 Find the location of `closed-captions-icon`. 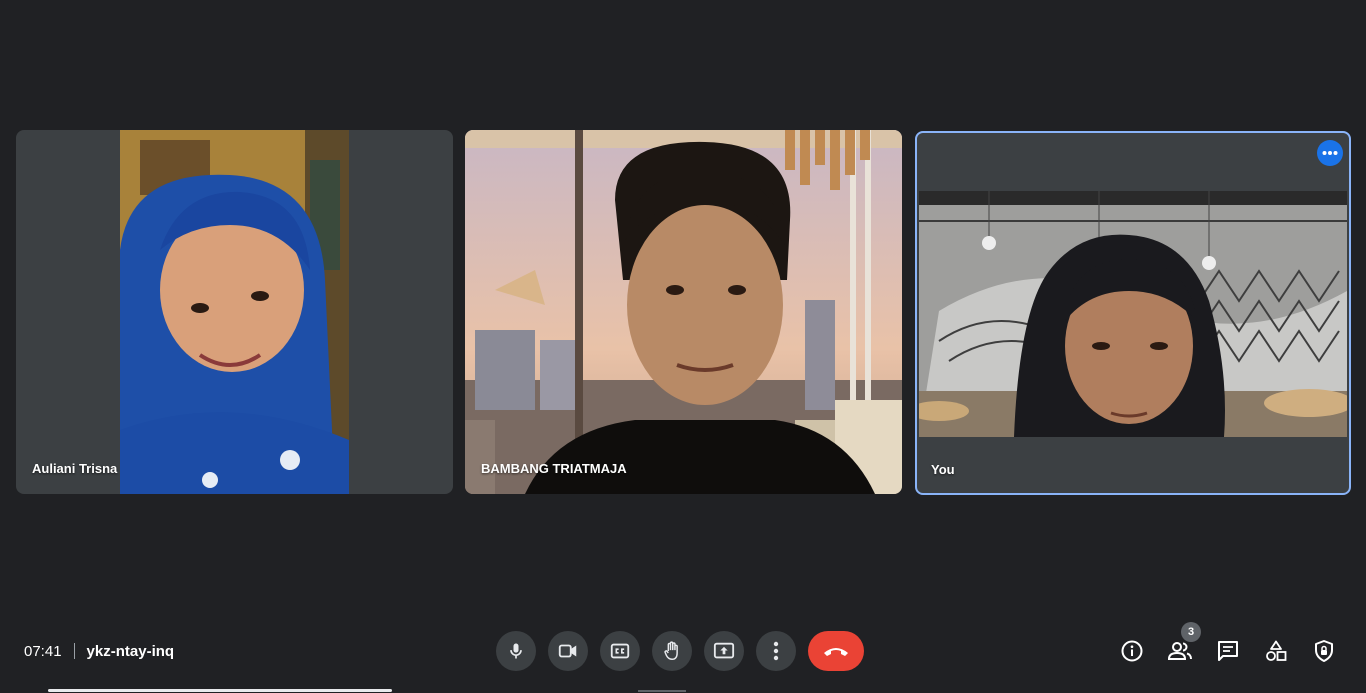

closed-captions-icon is located at coordinates (620, 651).